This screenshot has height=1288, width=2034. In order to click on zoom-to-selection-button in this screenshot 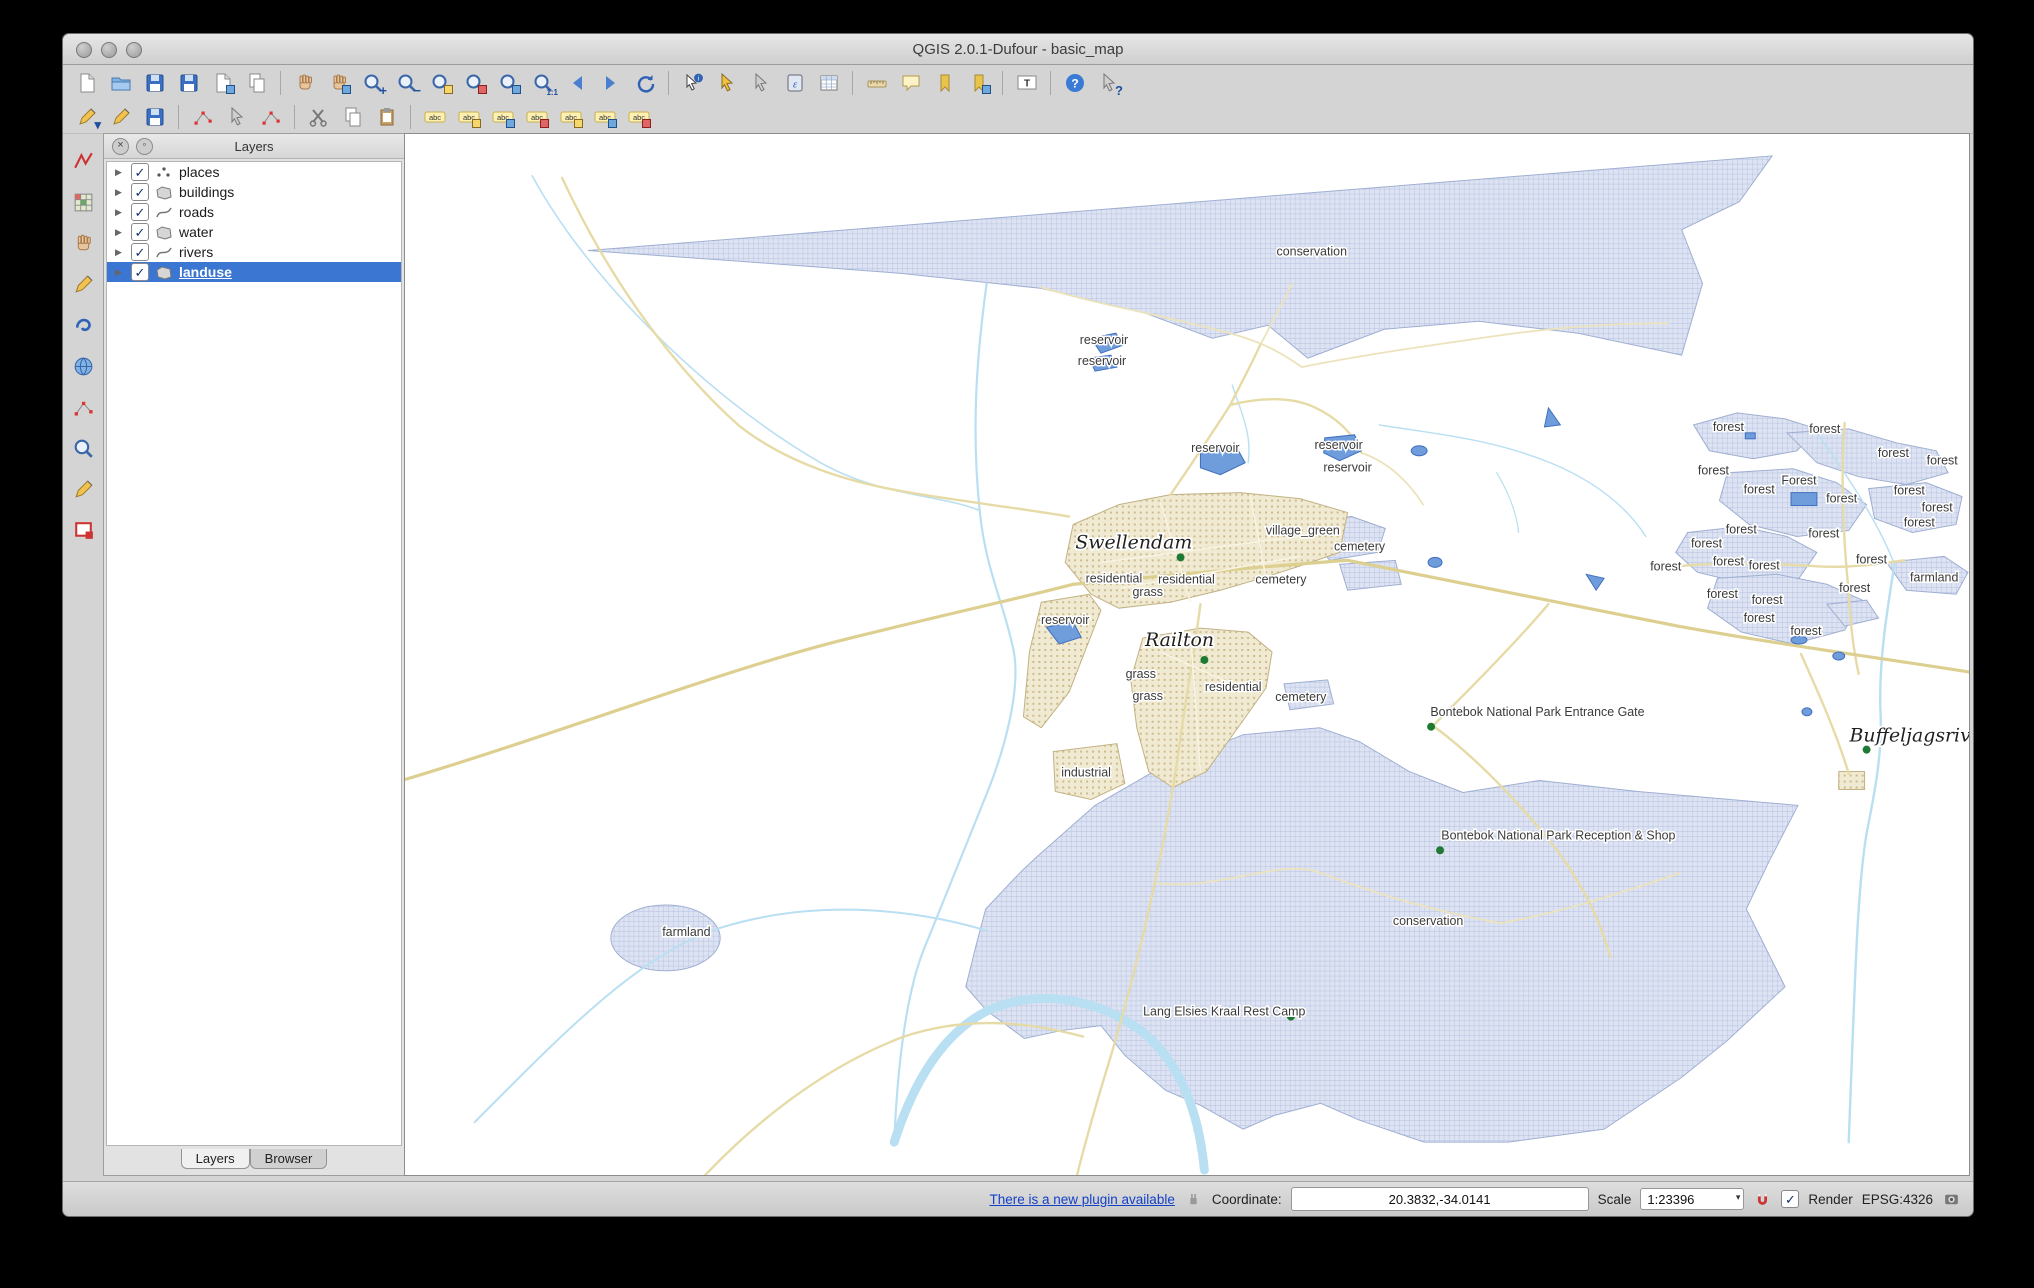, I will do `click(474, 82)`.